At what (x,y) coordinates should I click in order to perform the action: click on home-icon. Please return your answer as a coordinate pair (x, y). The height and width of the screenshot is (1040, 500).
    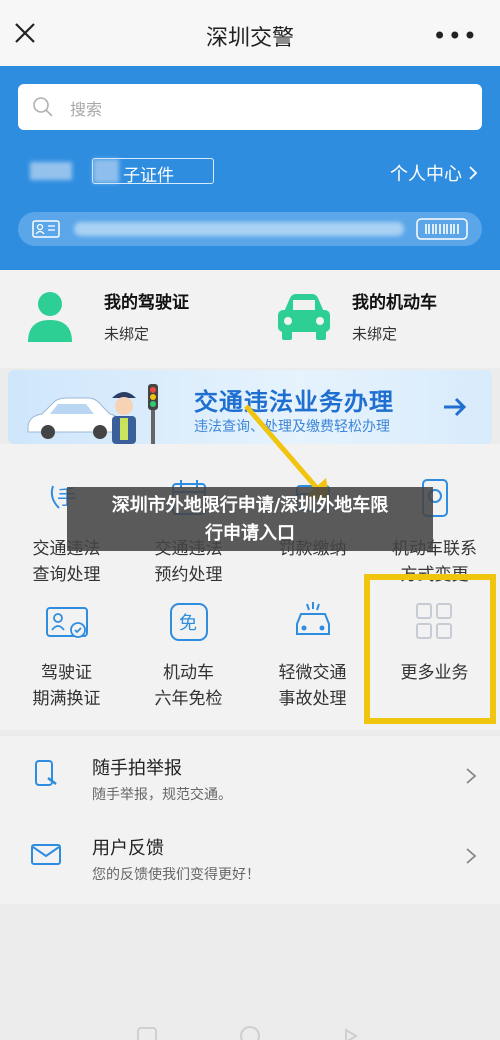
    Looking at the image, I should click on (250, 1033).